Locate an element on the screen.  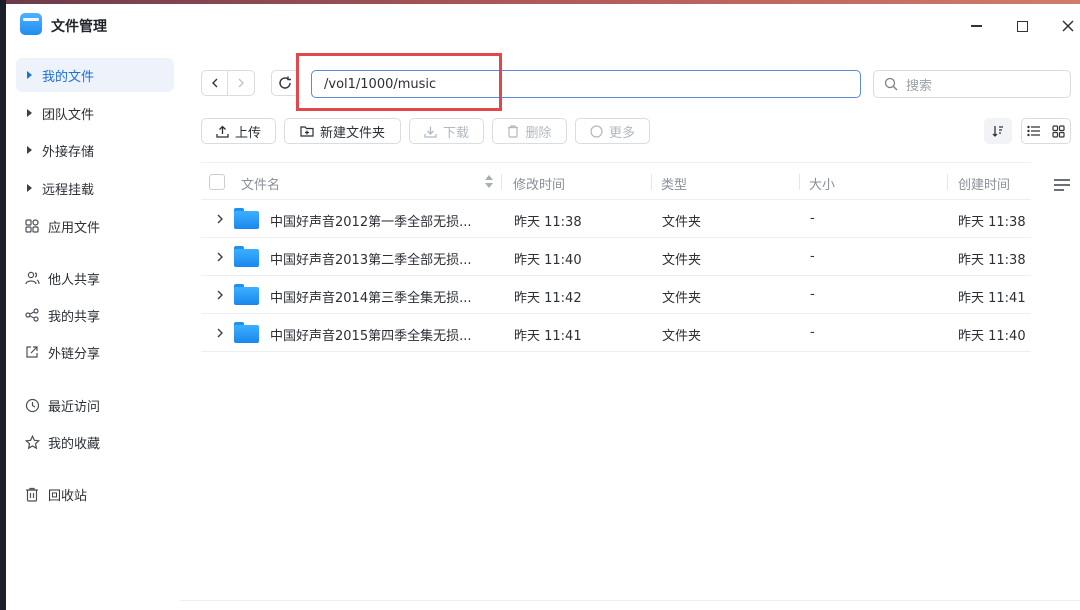
delete-button: 删除 is located at coordinates (529, 131).